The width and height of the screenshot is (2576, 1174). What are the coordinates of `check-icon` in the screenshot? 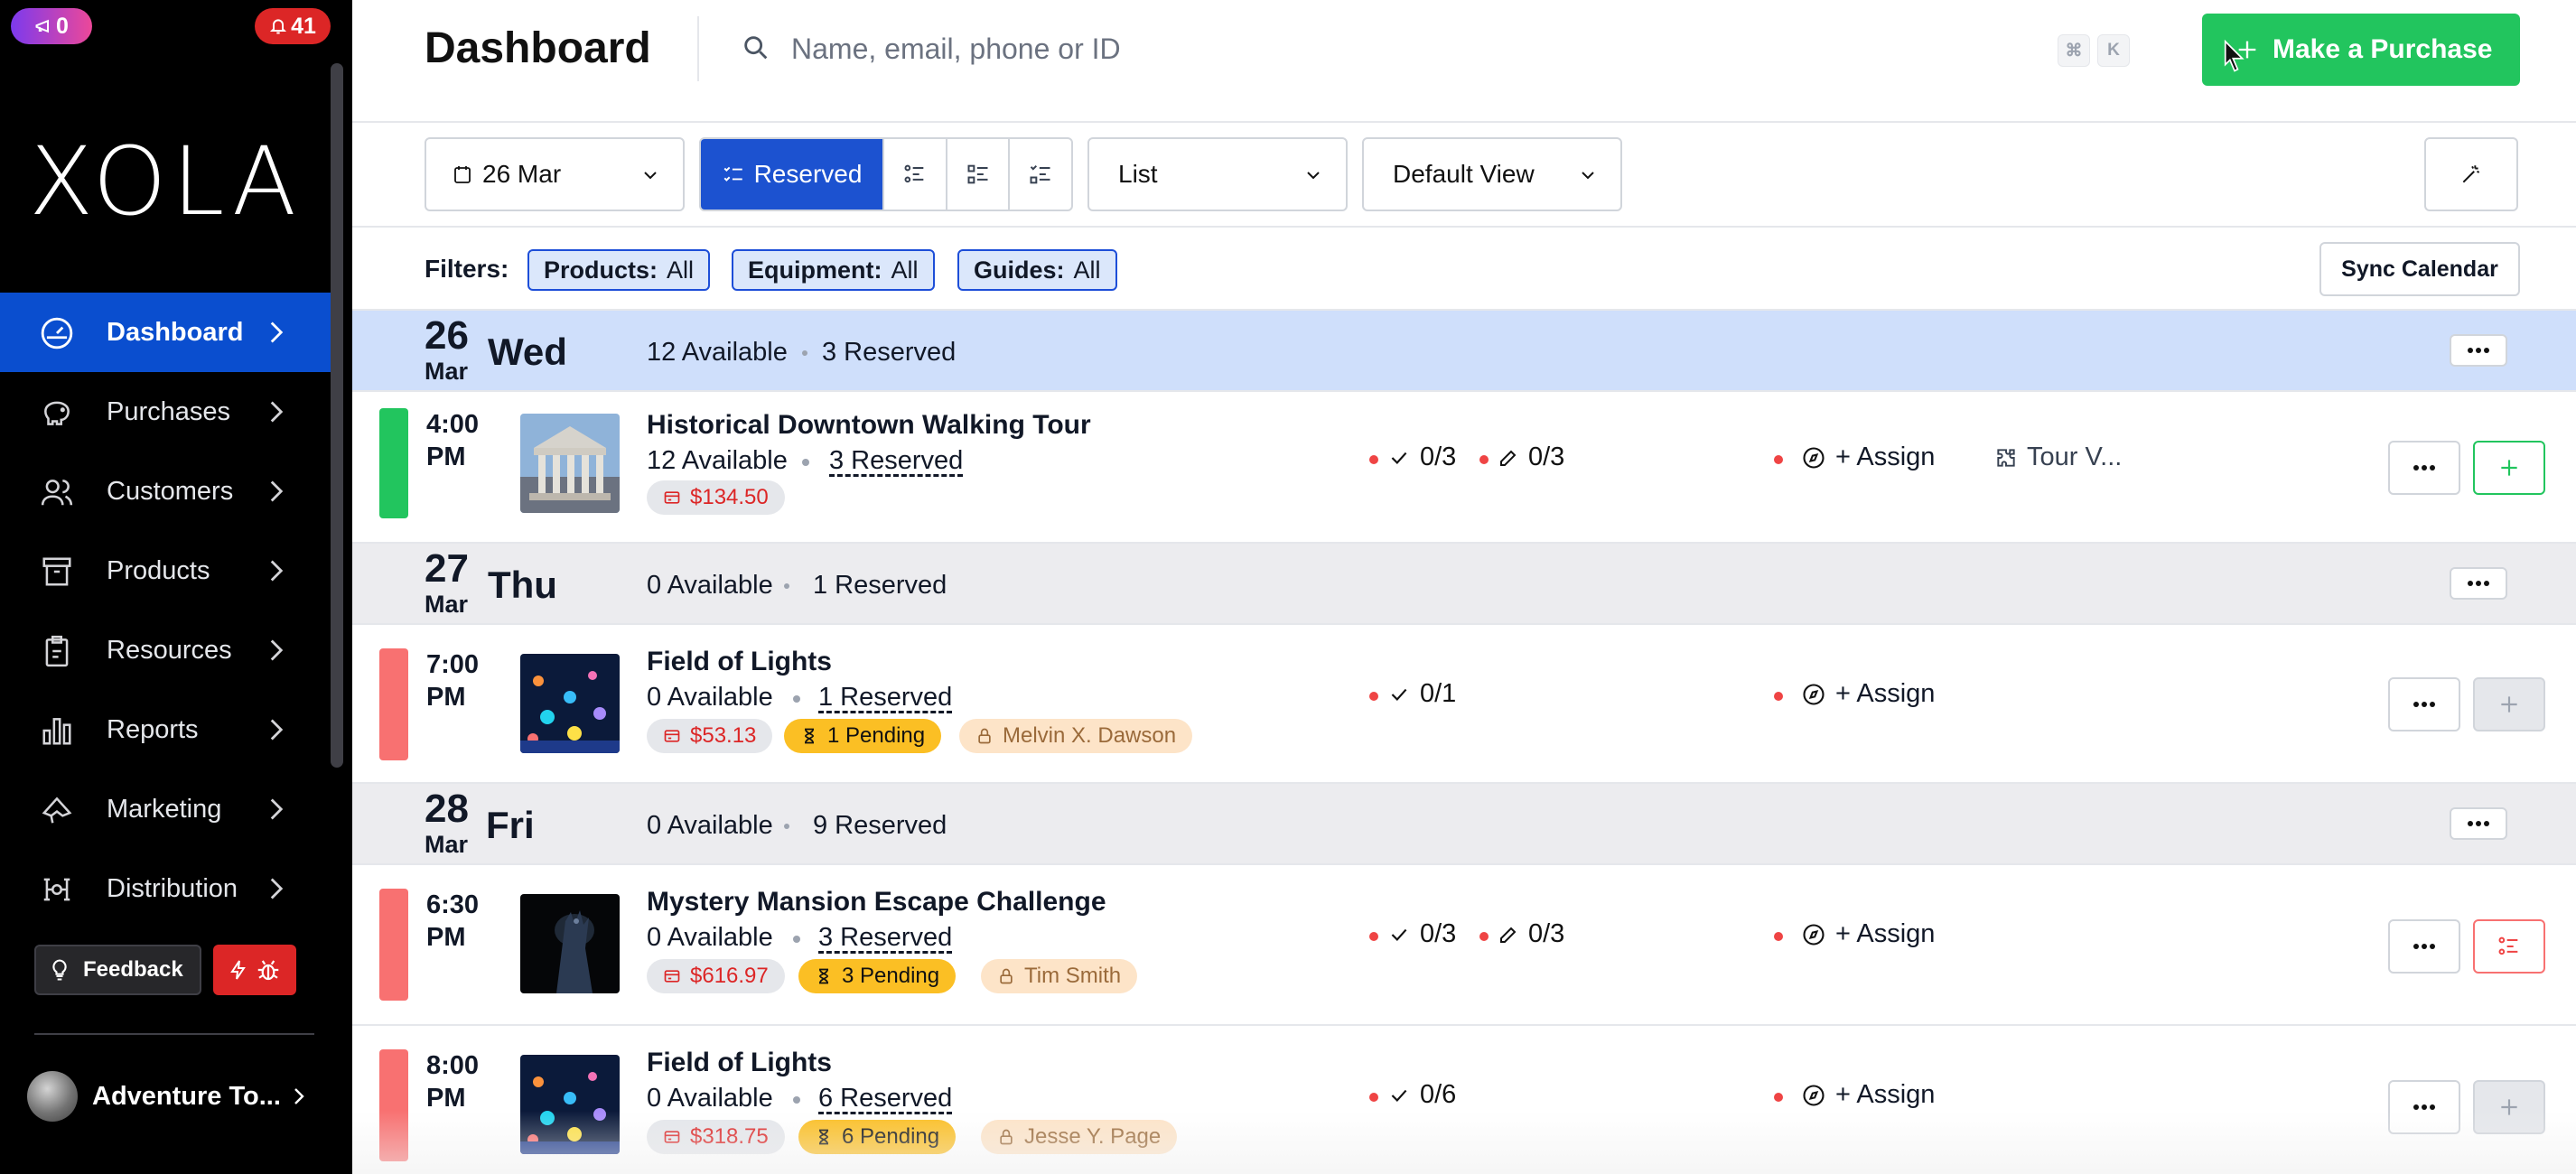 It's located at (1399, 934).